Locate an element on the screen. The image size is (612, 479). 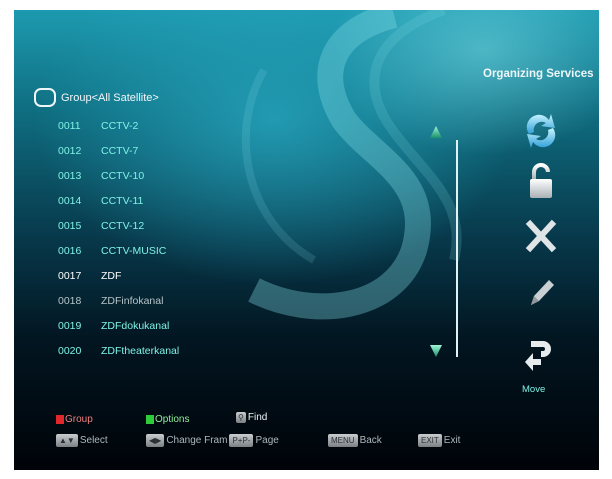
list-item: 0019 ZDFdokukanal is located at coordinates (228, 330).